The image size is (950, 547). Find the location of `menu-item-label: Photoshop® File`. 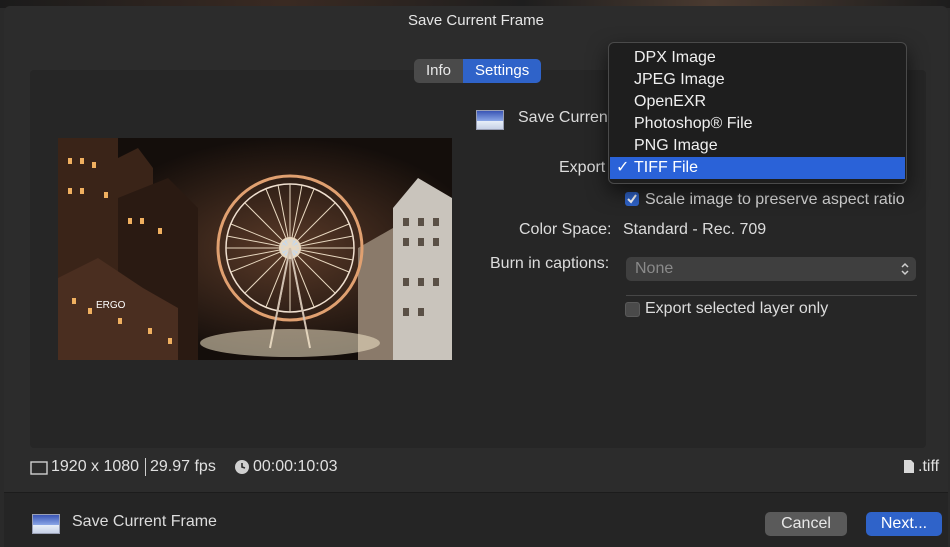

menu-item-label: Photoshop® File is located at coordinates (693, 123).